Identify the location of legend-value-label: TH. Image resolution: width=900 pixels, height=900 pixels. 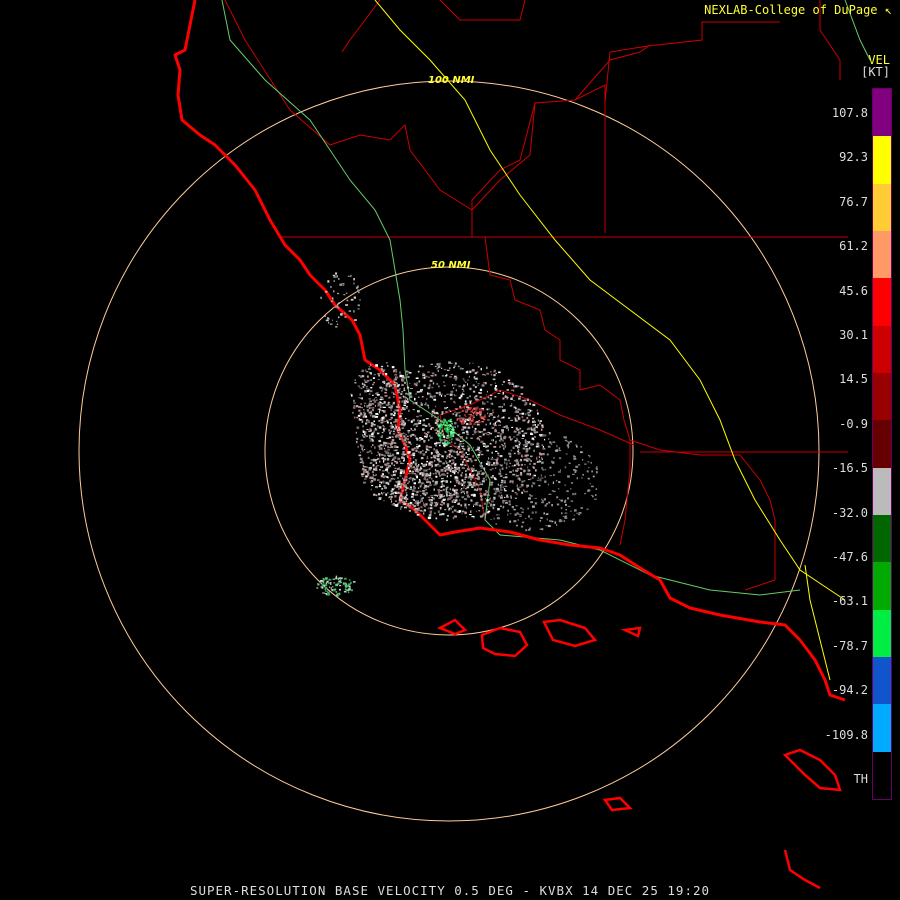
(860, 779).